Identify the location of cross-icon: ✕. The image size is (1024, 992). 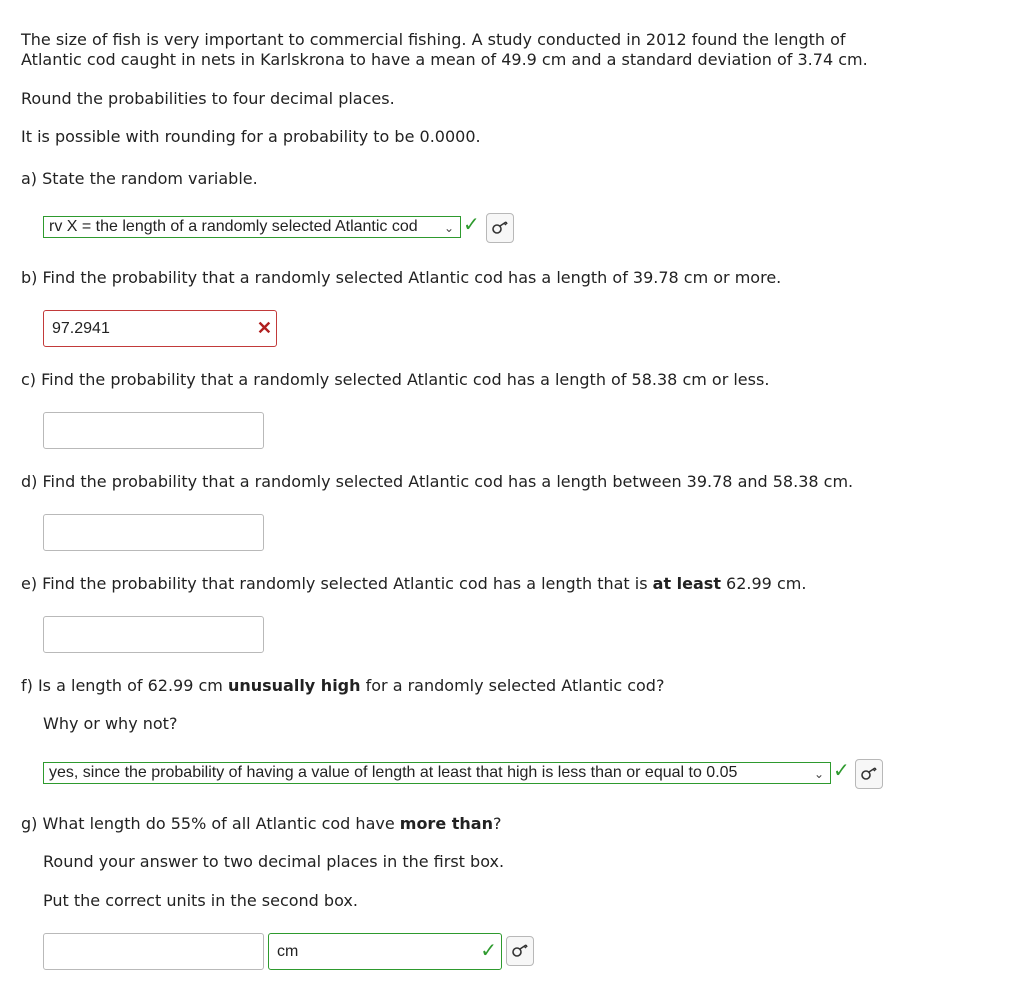
(264, 328).